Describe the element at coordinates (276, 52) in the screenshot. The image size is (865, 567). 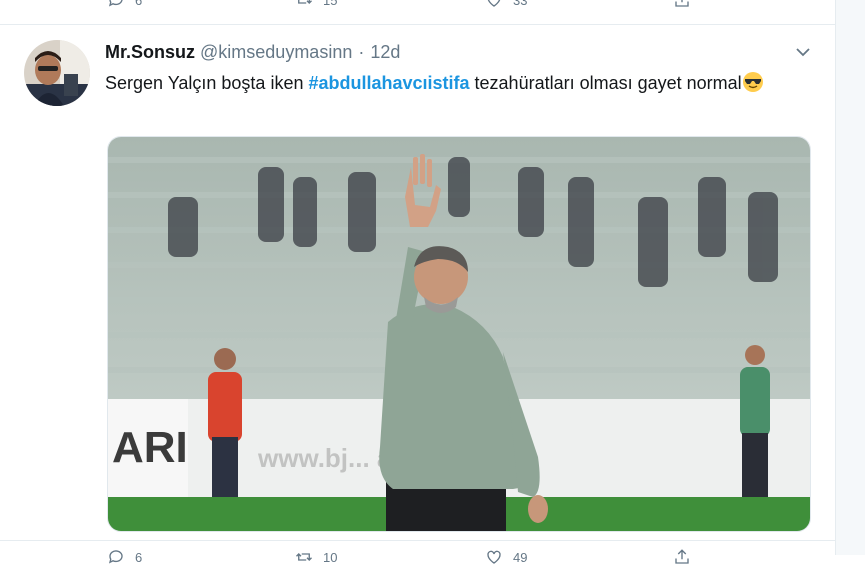
I see `user-handle: @kimseduymasinn` at that location.